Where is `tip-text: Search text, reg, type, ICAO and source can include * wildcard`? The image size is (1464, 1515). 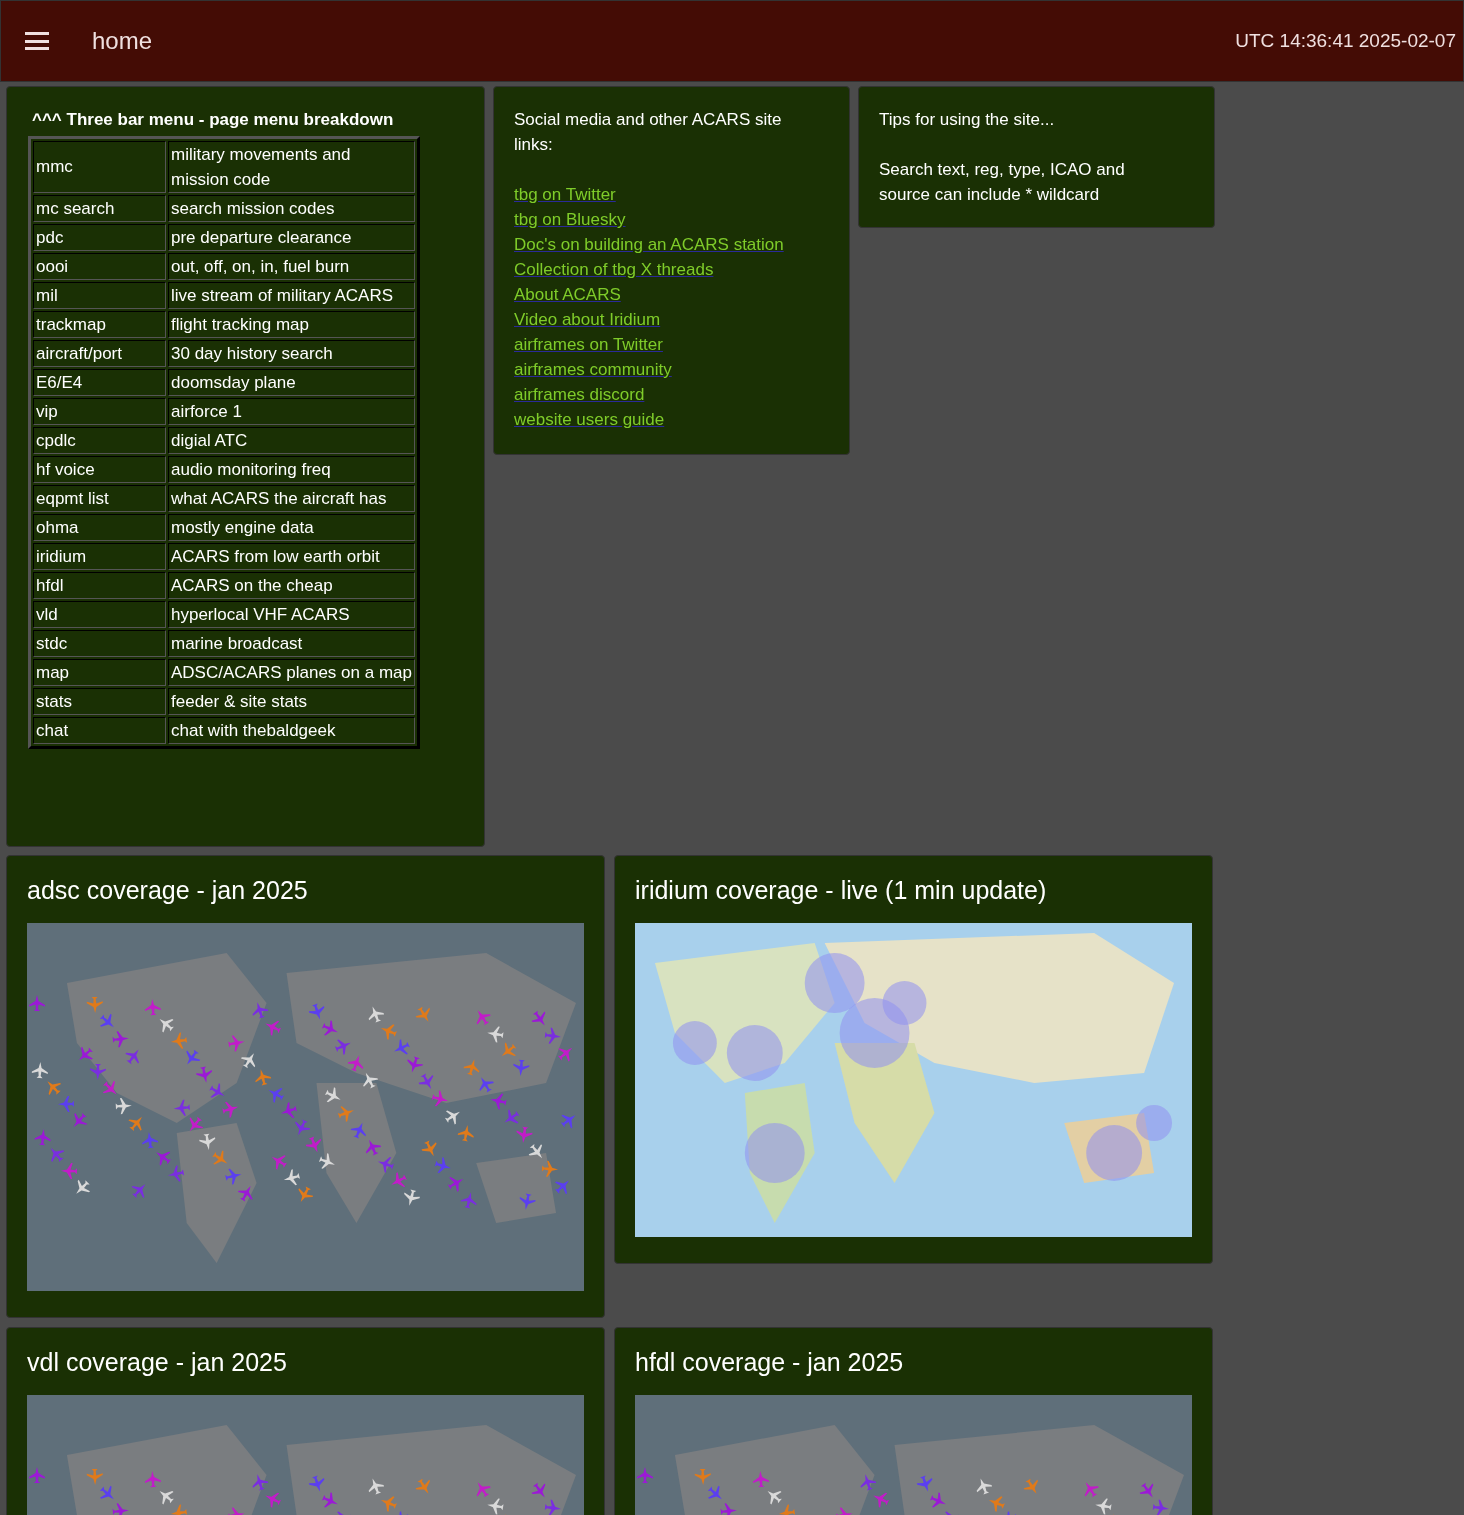
tip-text: Search text, reg, type, ICAO and source can include * wildcard is located at coordinates (1002, 182).